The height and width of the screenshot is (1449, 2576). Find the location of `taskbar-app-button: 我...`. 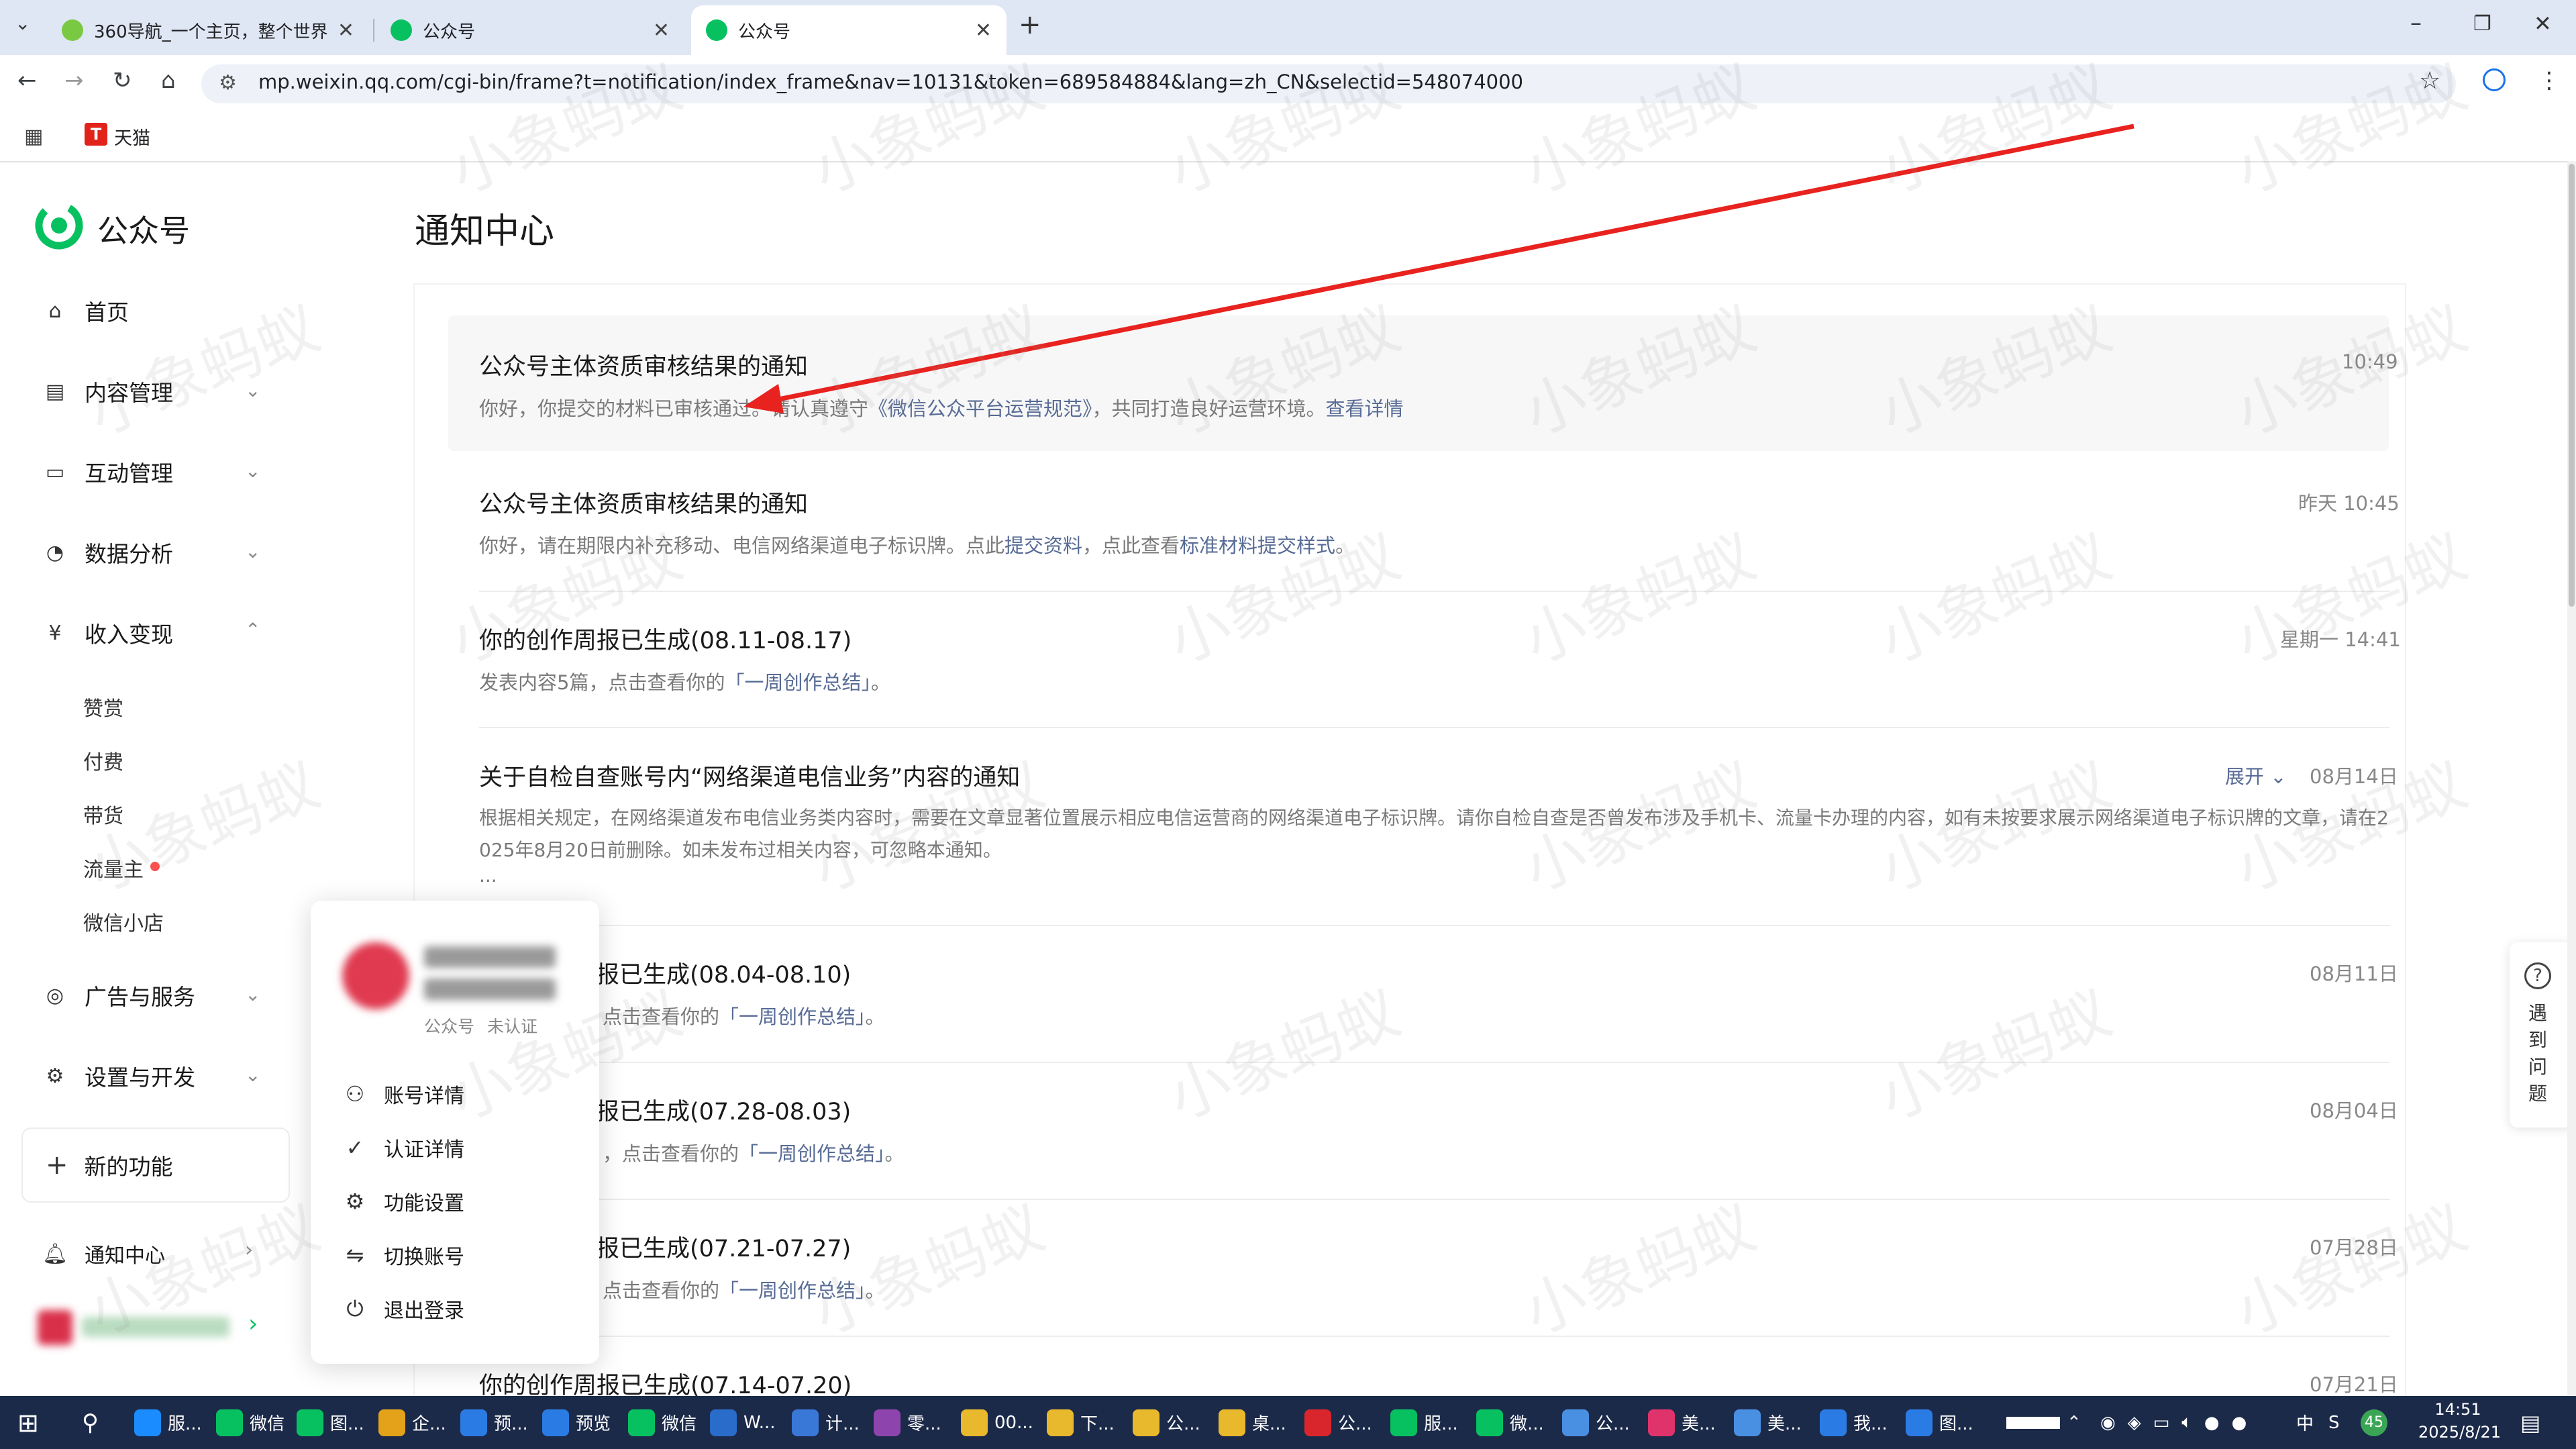

taskbar-app-button: 我... is located at coordinates (1854, 1422).